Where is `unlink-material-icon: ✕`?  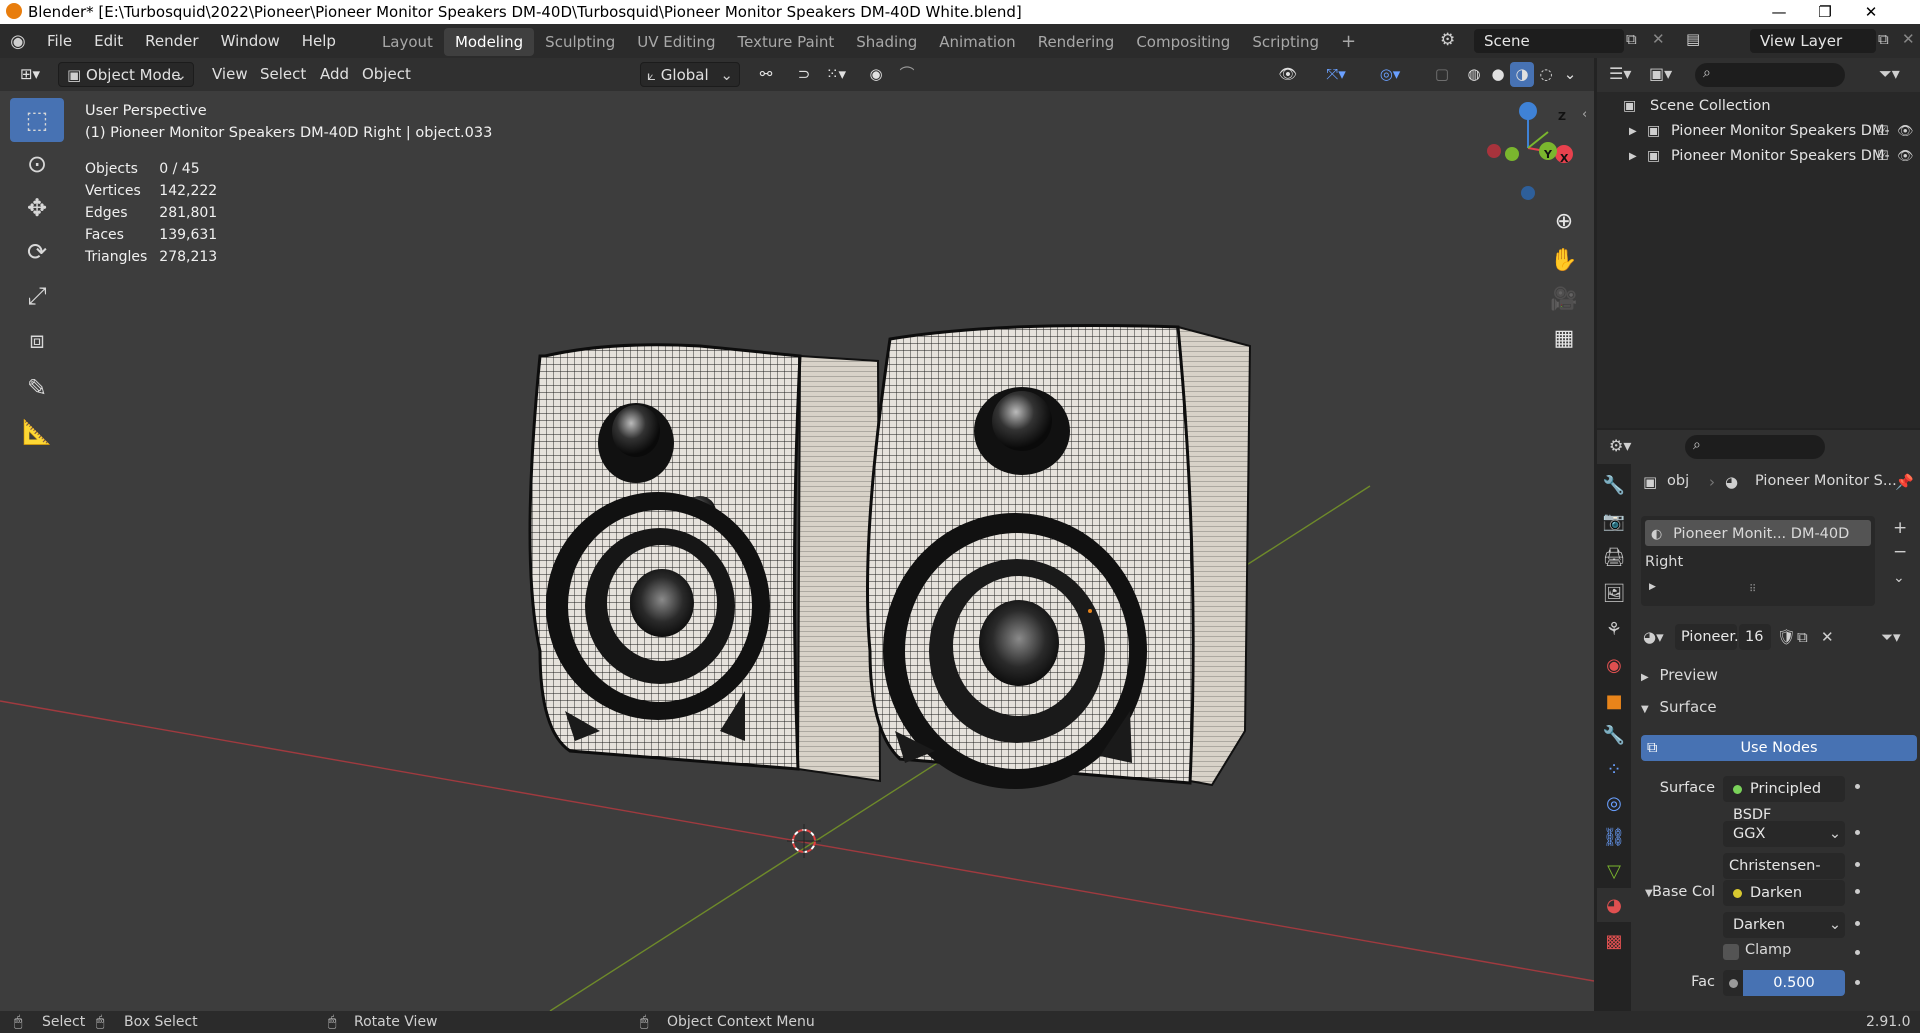 unlink-material-icon: ✕ is located at coordinates (1827, 637).